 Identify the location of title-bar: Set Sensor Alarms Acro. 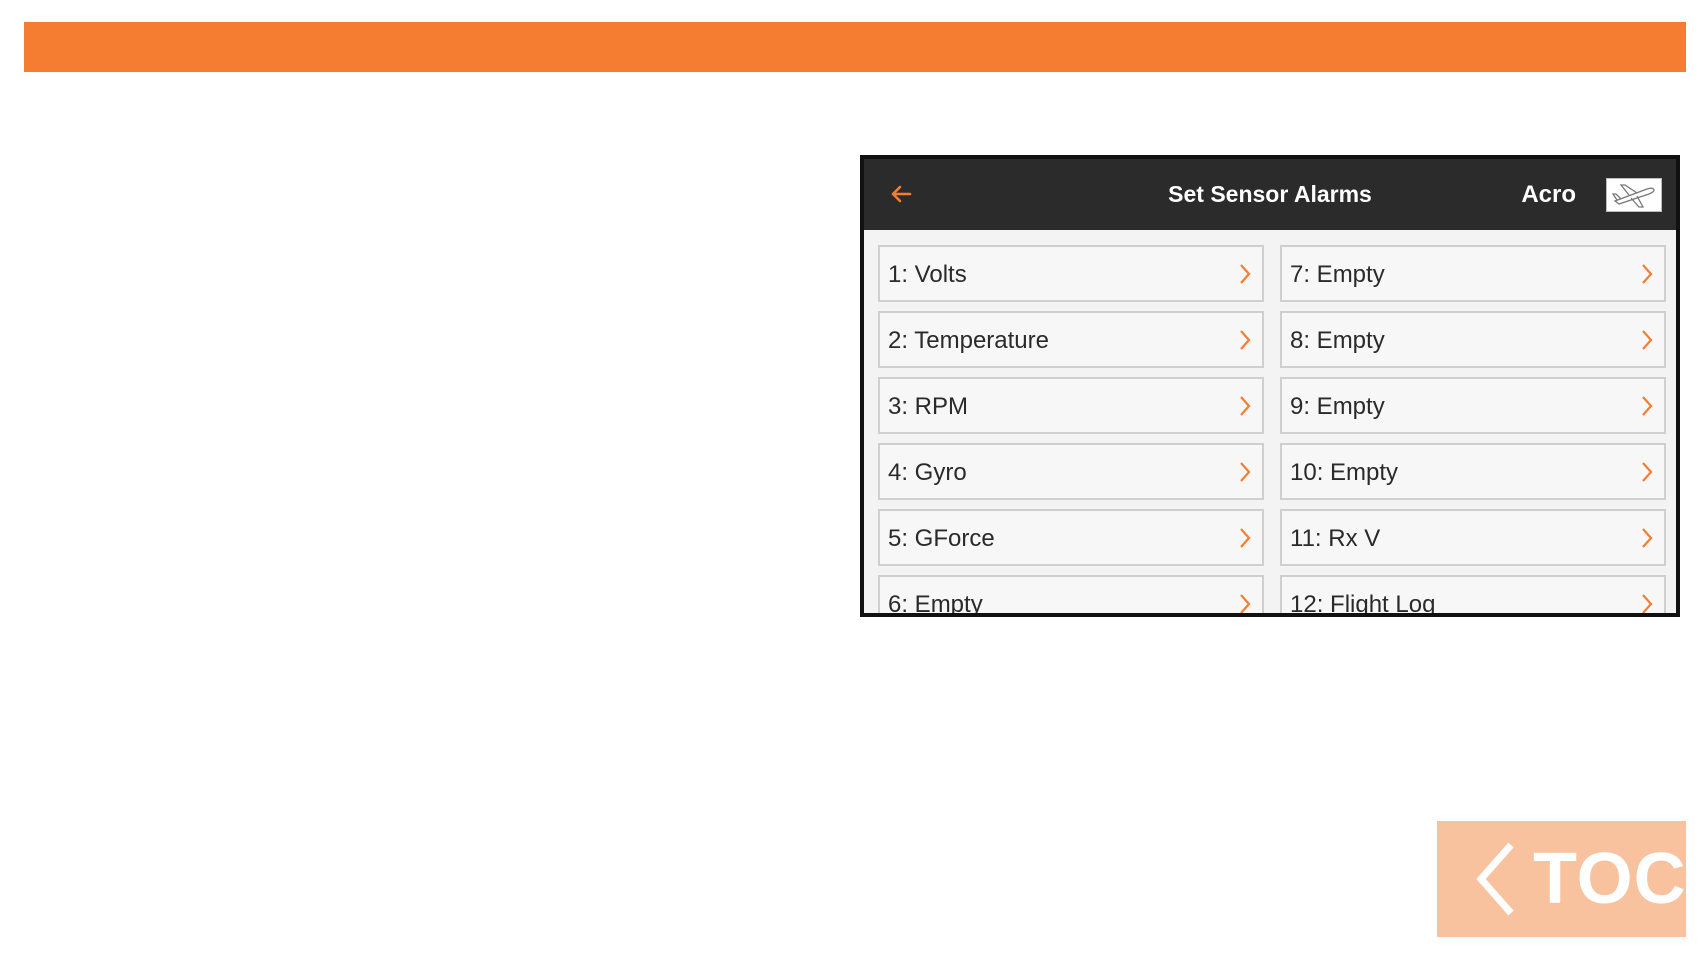
(1270, 194).